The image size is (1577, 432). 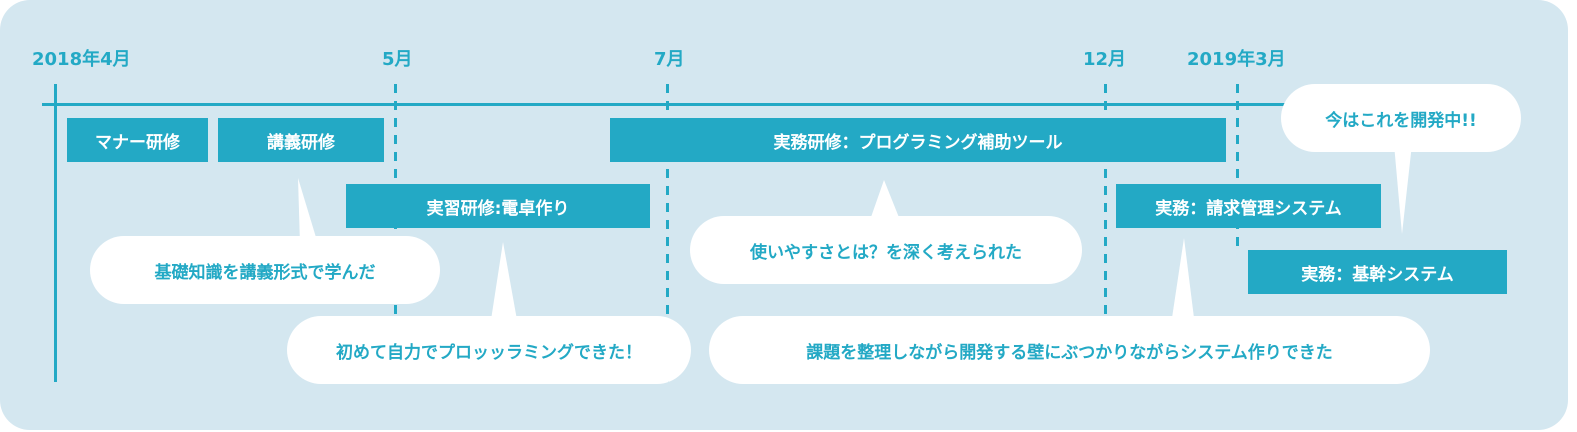 I want to click on timeline-start-line, so click(x=55, y=233).